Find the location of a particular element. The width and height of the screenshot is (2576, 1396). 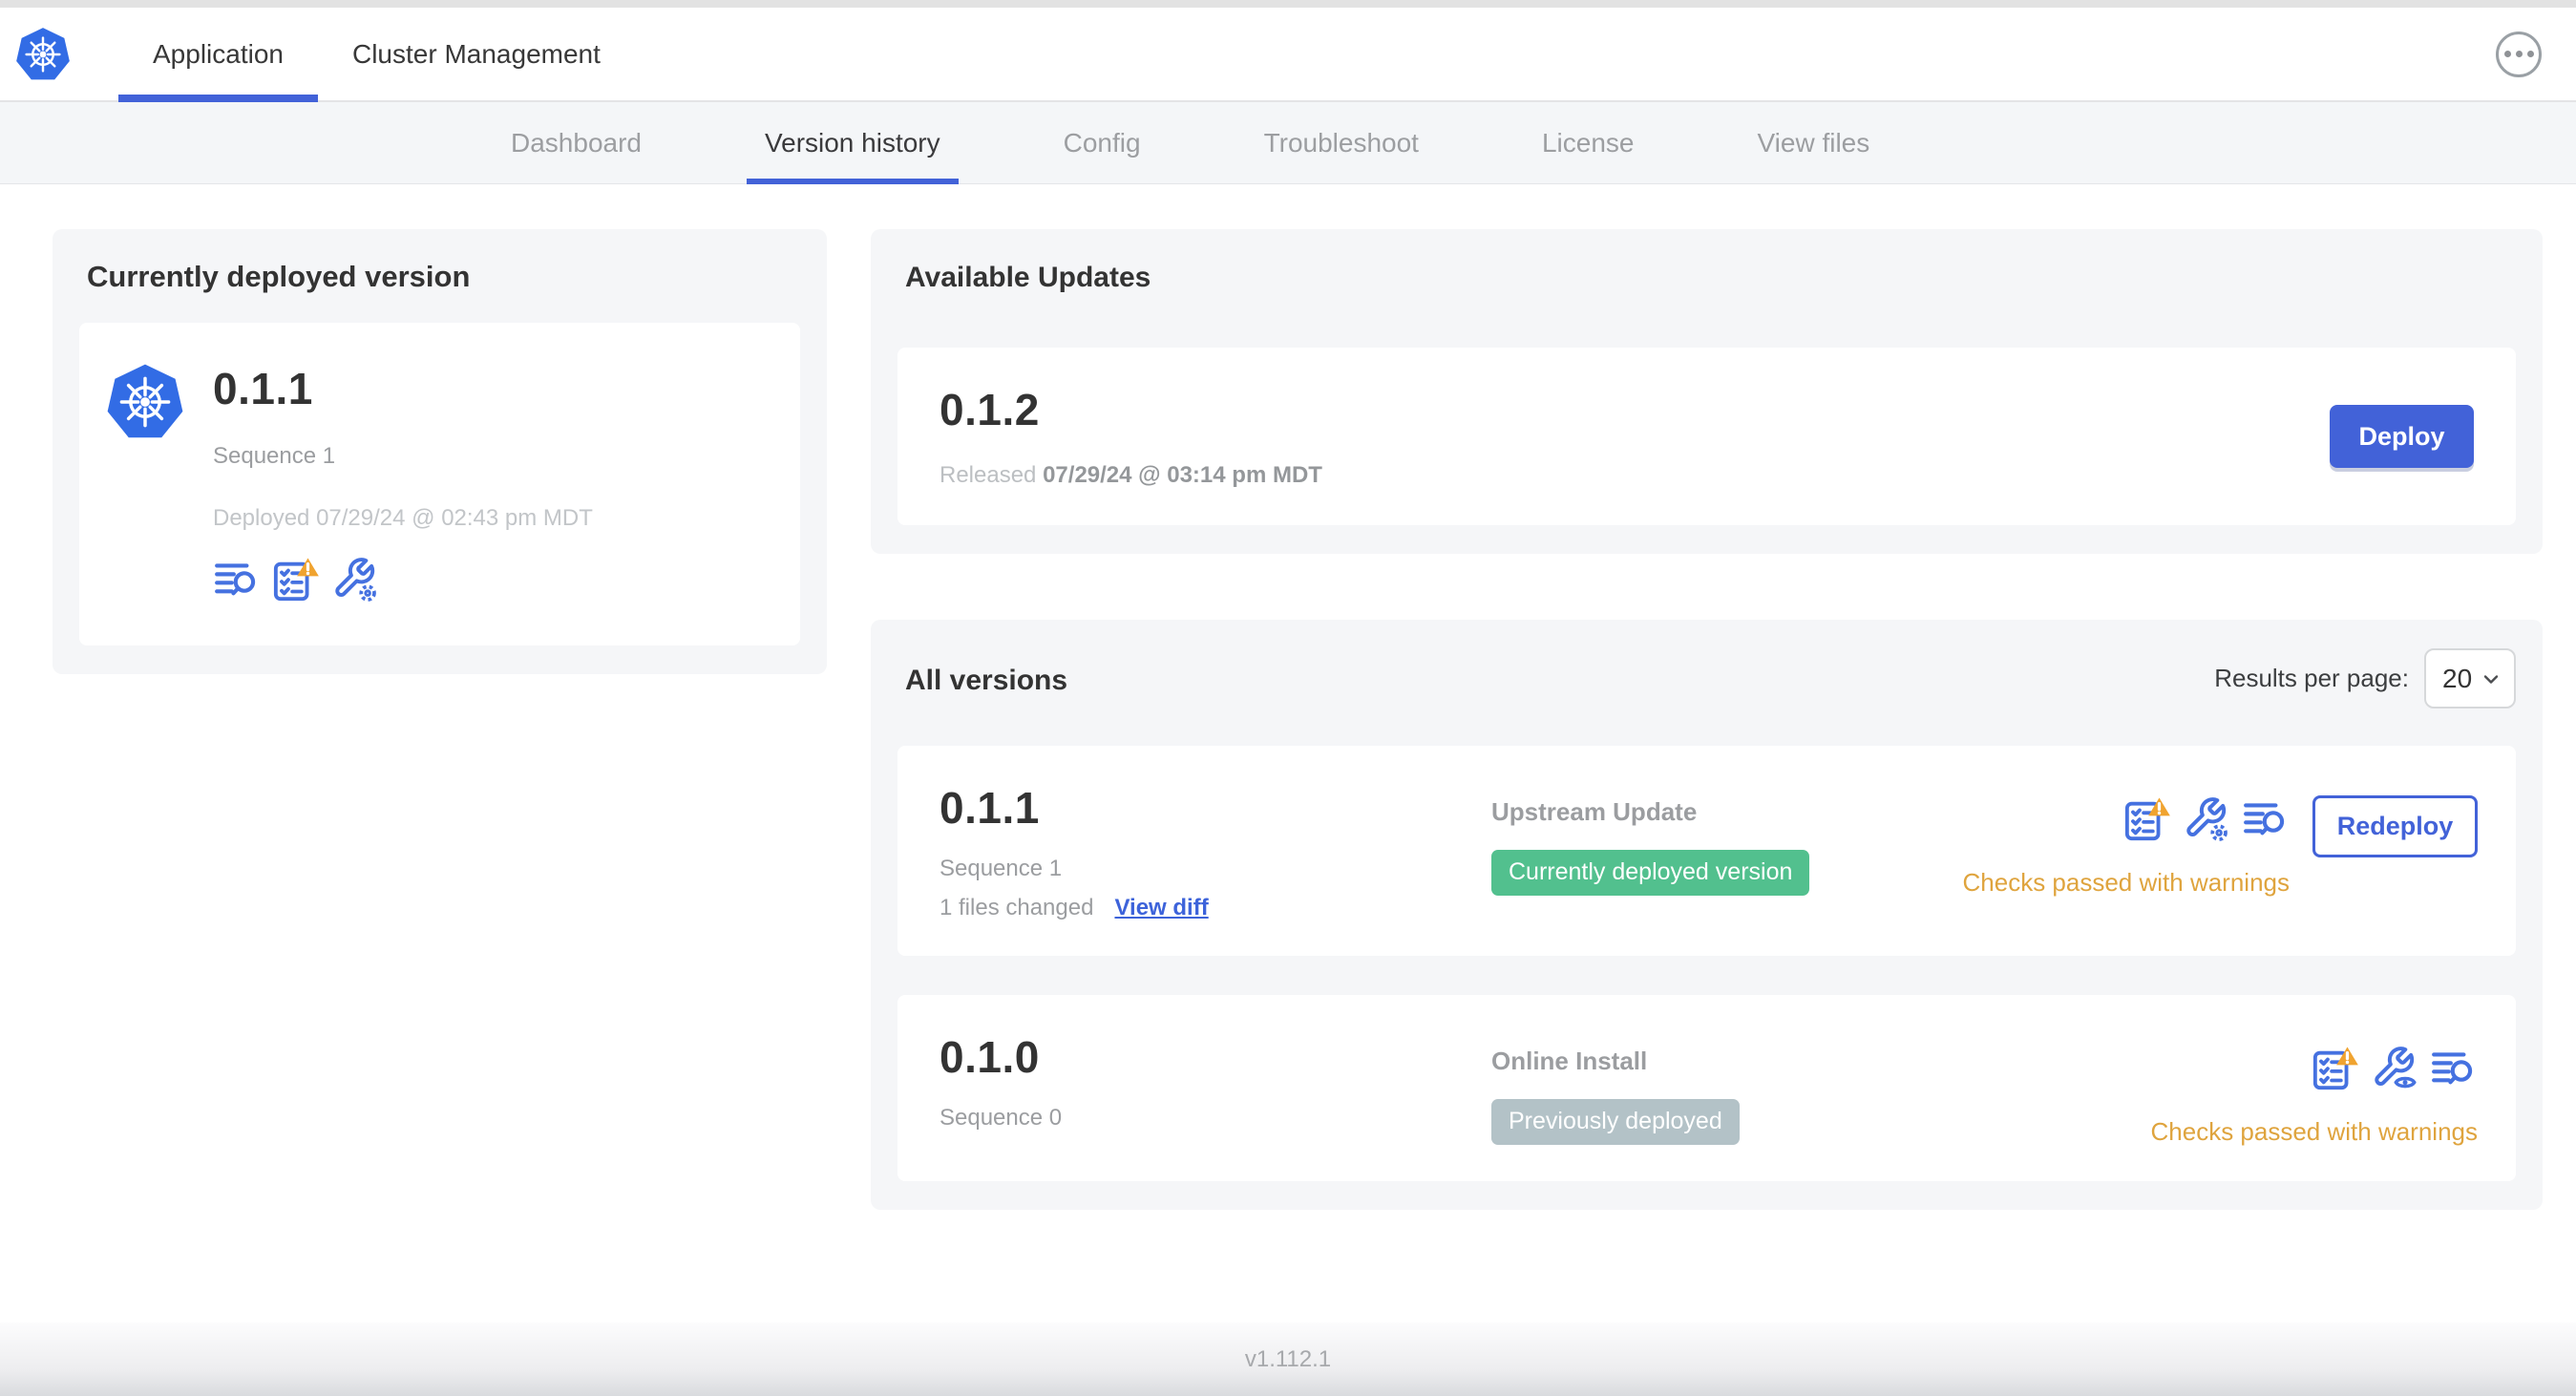

tab-dashboard: Dashboard is located at coordinates (576, 142).